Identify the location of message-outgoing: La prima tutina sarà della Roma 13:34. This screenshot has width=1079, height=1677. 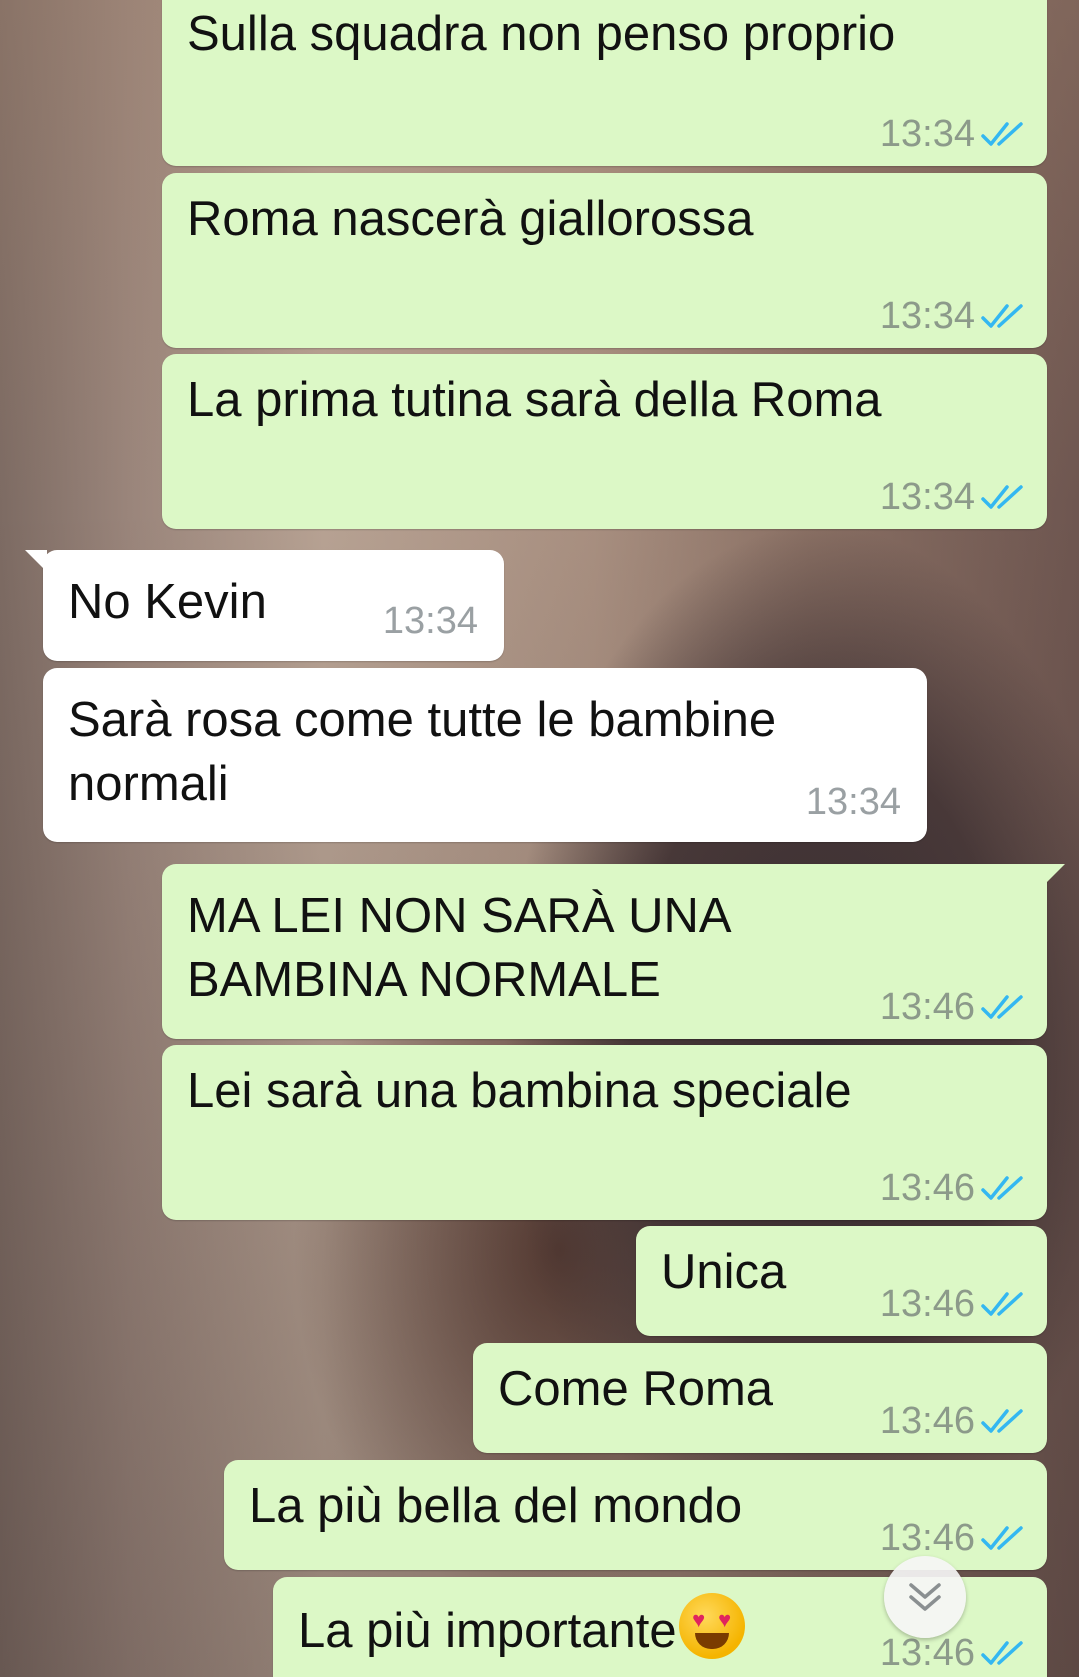
(604, 441).